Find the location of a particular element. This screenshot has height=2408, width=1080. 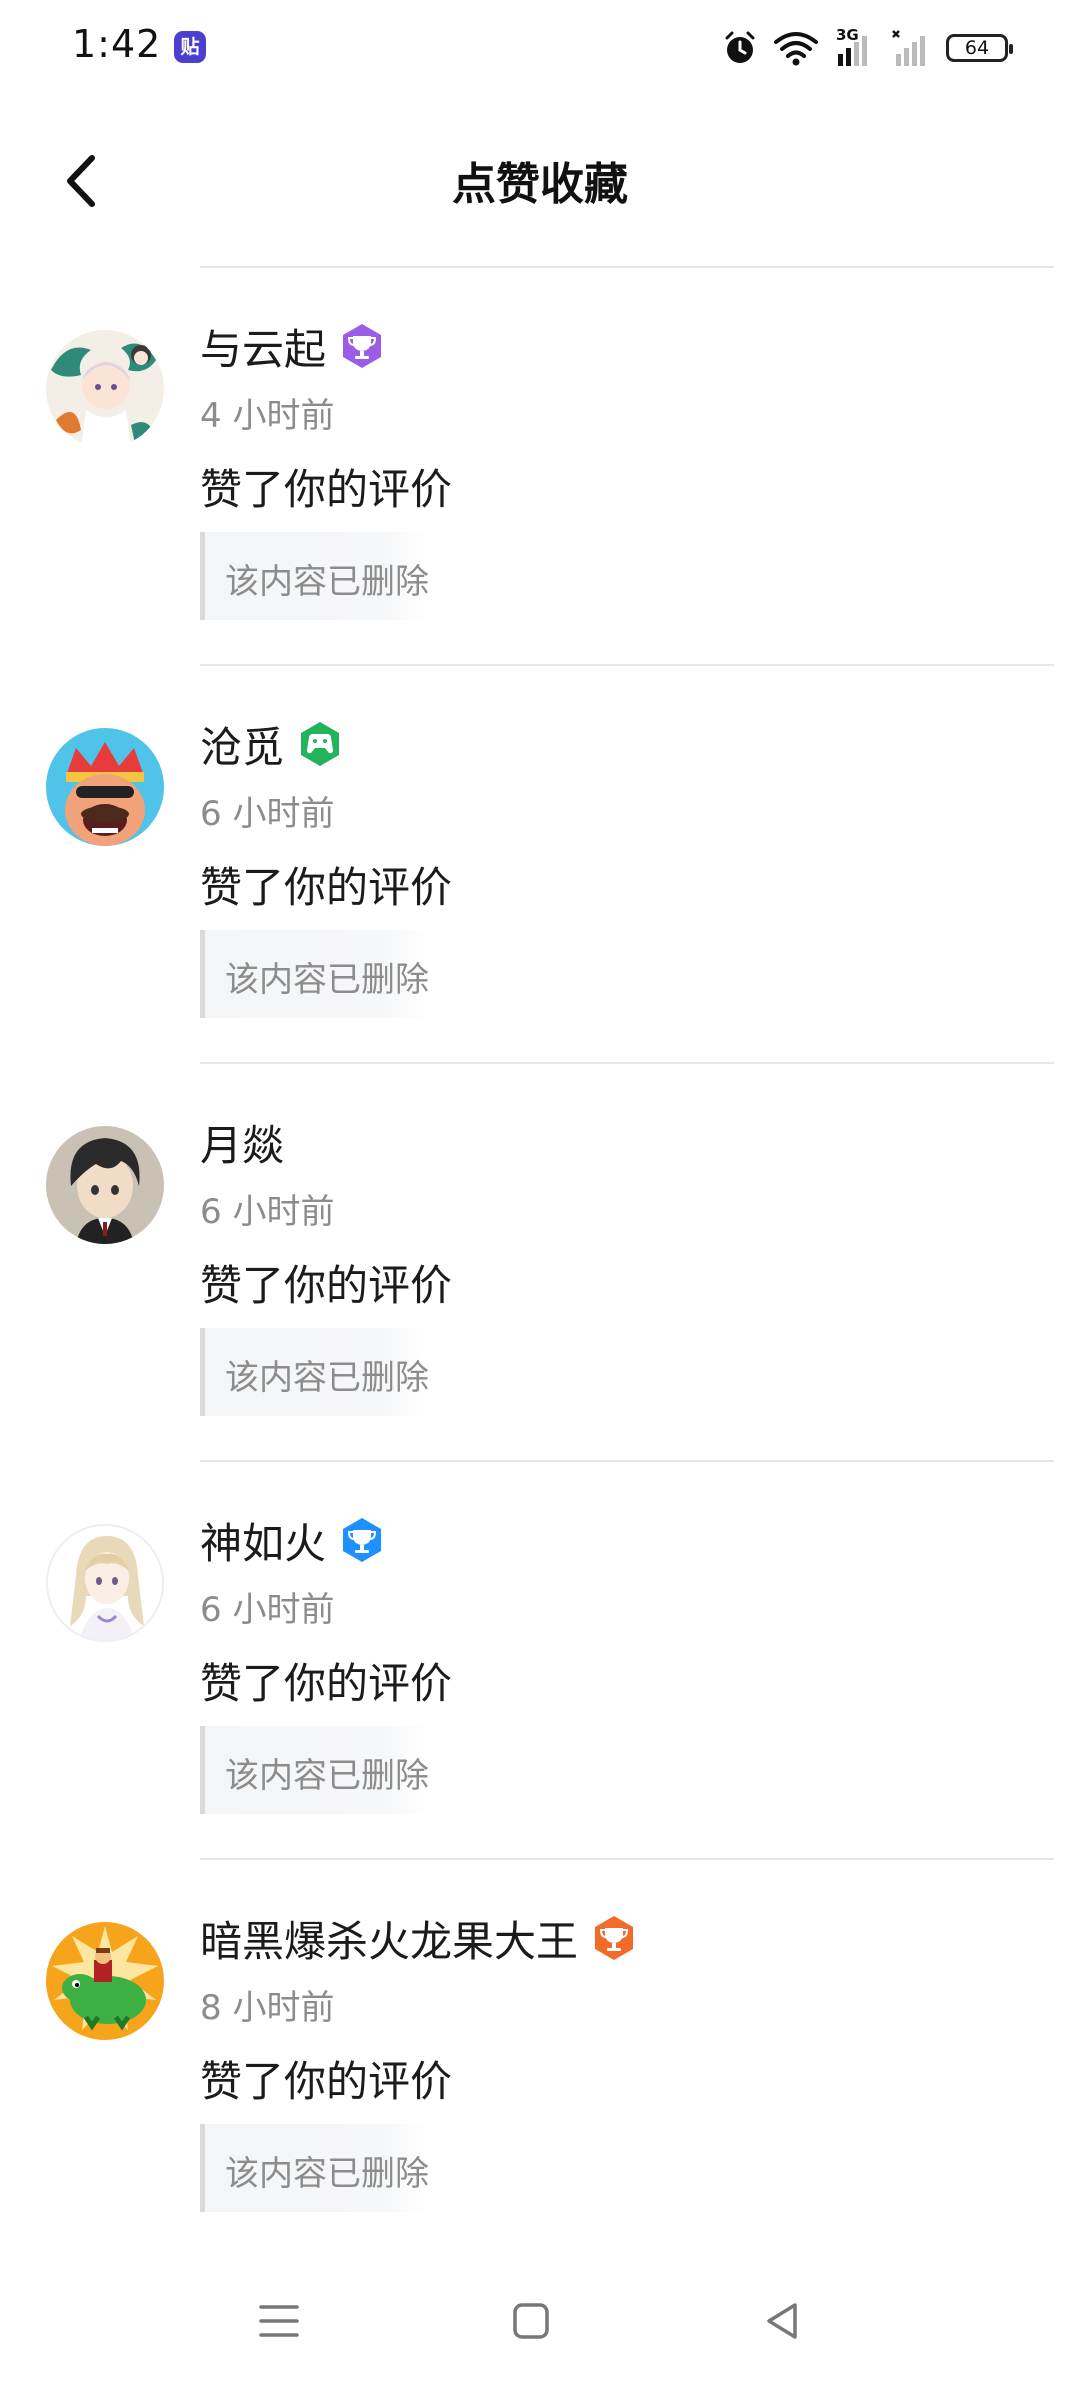

signal-no-service-icon is located at coordinates (908, 48).